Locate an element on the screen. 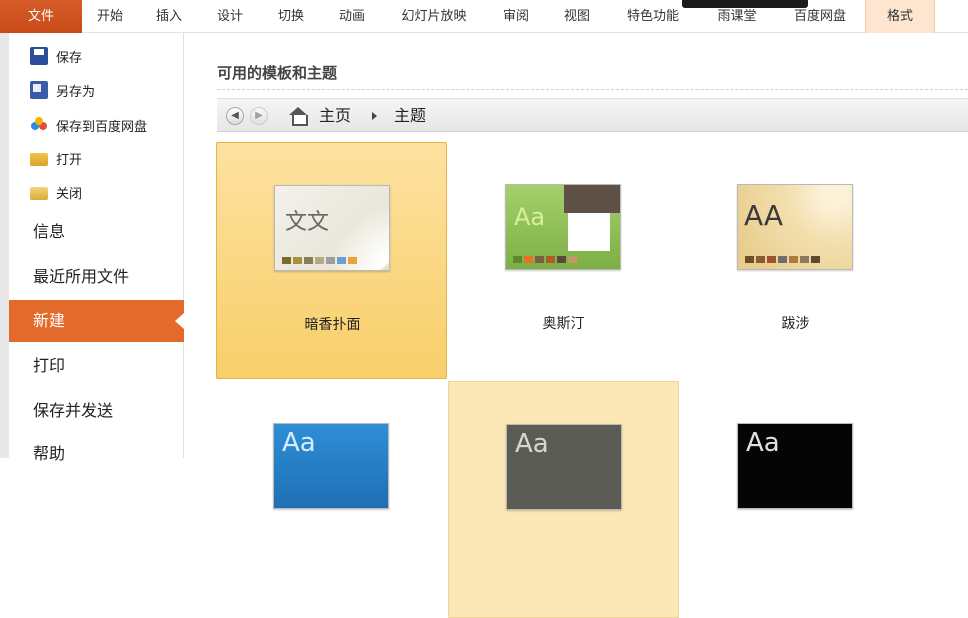 Image resolution: width=968 pixels, height=618 pixels. baidu-cloud-icon is located at coordinates (39, 125).